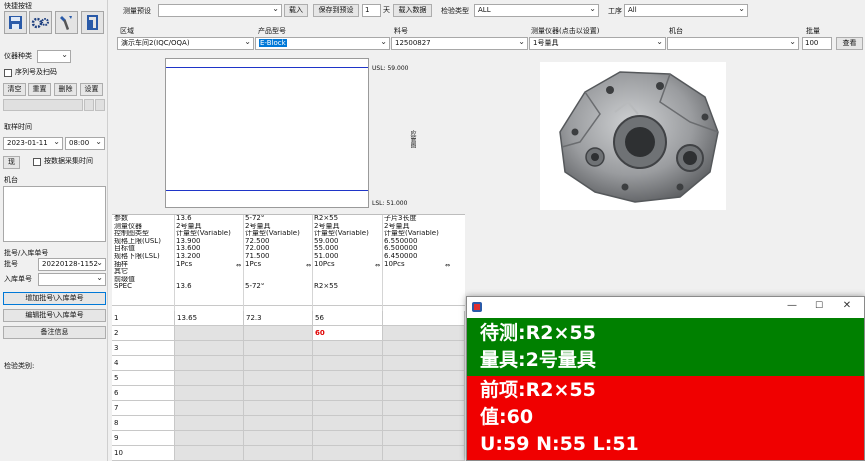 The width and height of the screenshot is (865, 461). I want to click on settings-gears-button, so click(40, 22).